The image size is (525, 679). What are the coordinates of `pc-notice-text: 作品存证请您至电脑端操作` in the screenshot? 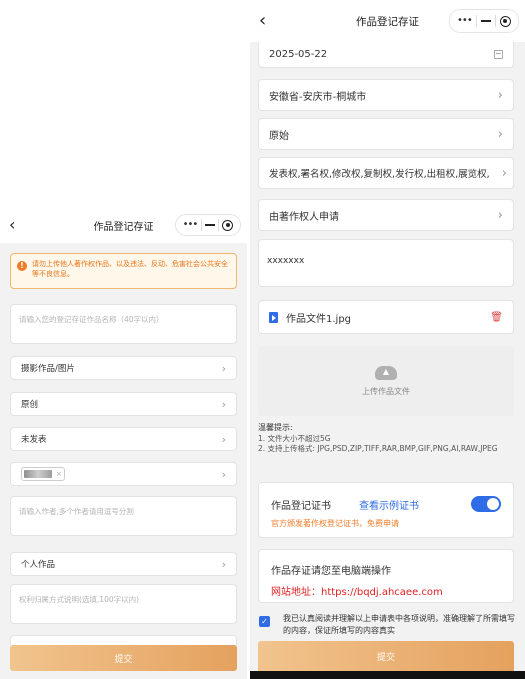 It's located at (331, 571).